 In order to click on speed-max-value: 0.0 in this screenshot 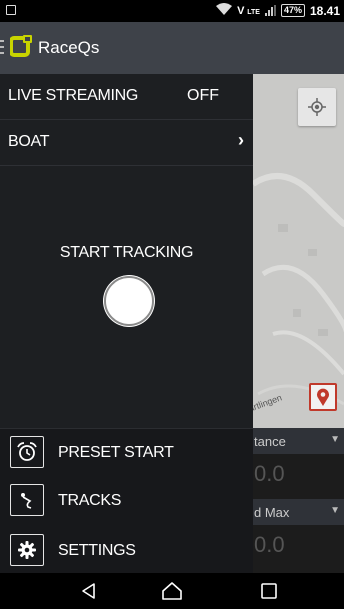, I will do `click(269, 544)`.